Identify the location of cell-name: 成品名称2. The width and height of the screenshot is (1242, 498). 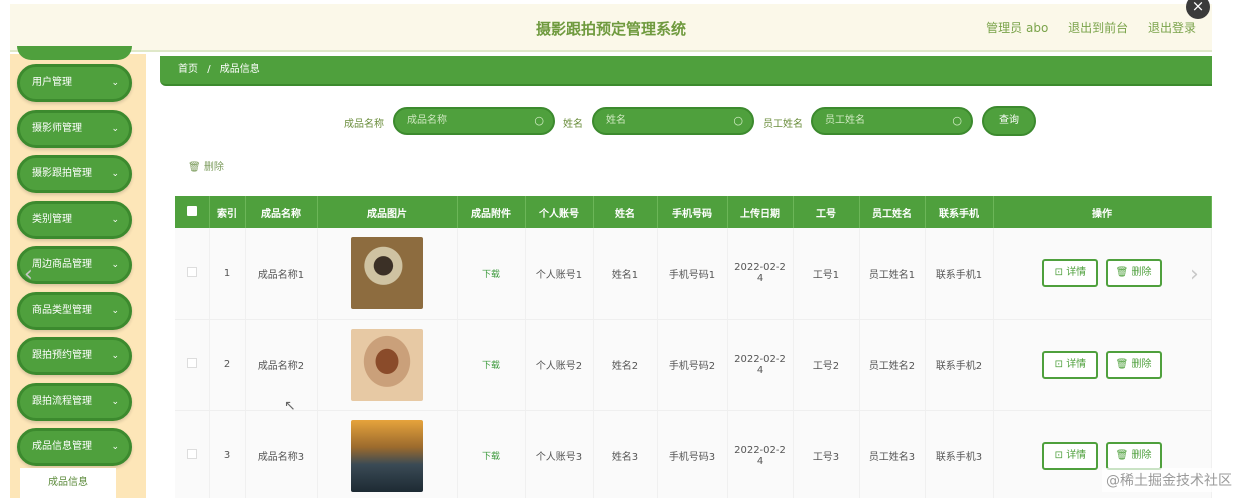
(281, 365).